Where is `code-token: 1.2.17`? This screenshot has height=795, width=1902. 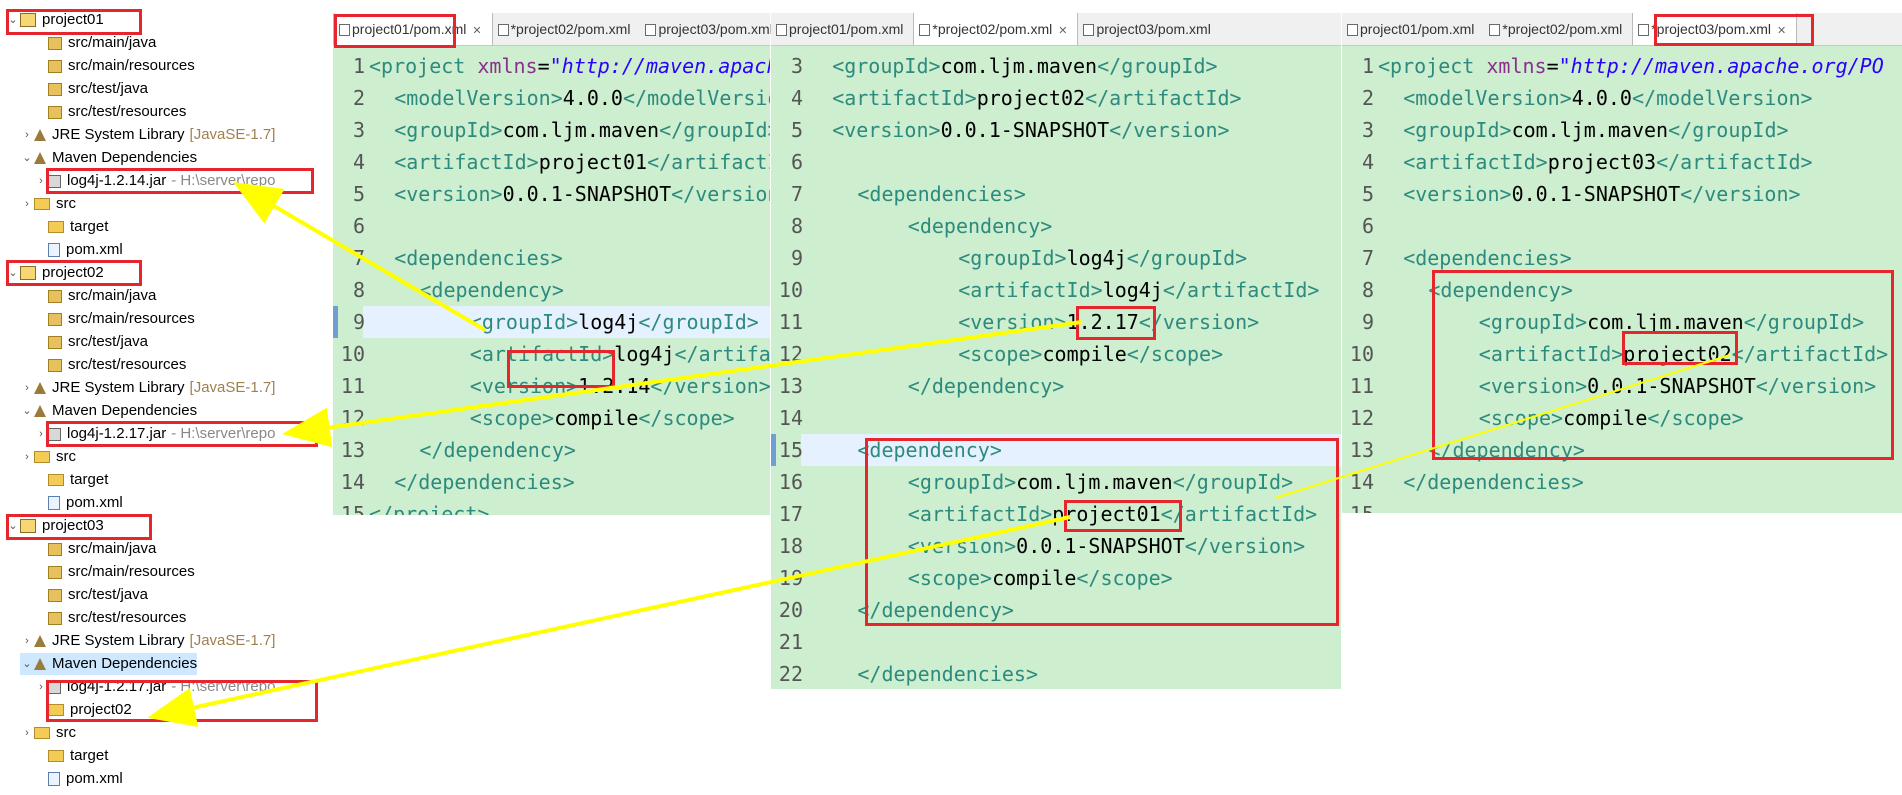
code-token: 1.2.17 is located at coordinates (1102, 322).